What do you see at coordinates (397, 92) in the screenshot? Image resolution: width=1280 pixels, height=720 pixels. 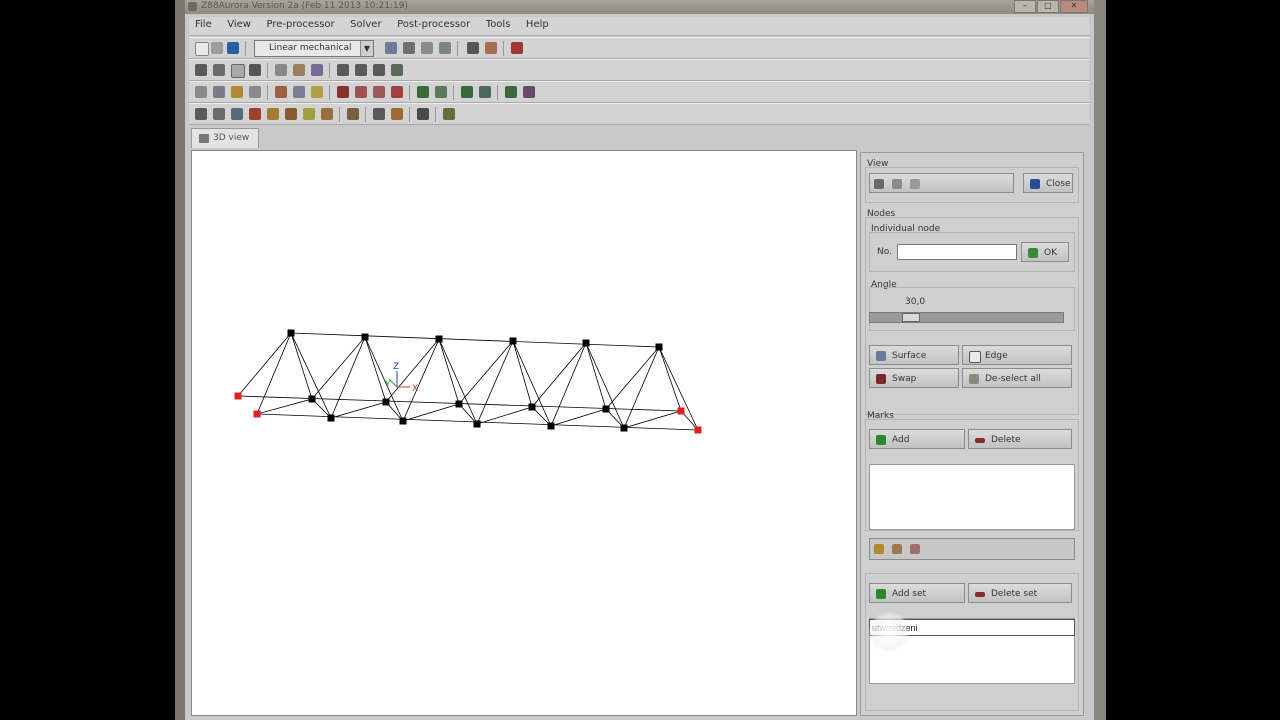 I see `pressure-icon` at bounding box center [397, 92].